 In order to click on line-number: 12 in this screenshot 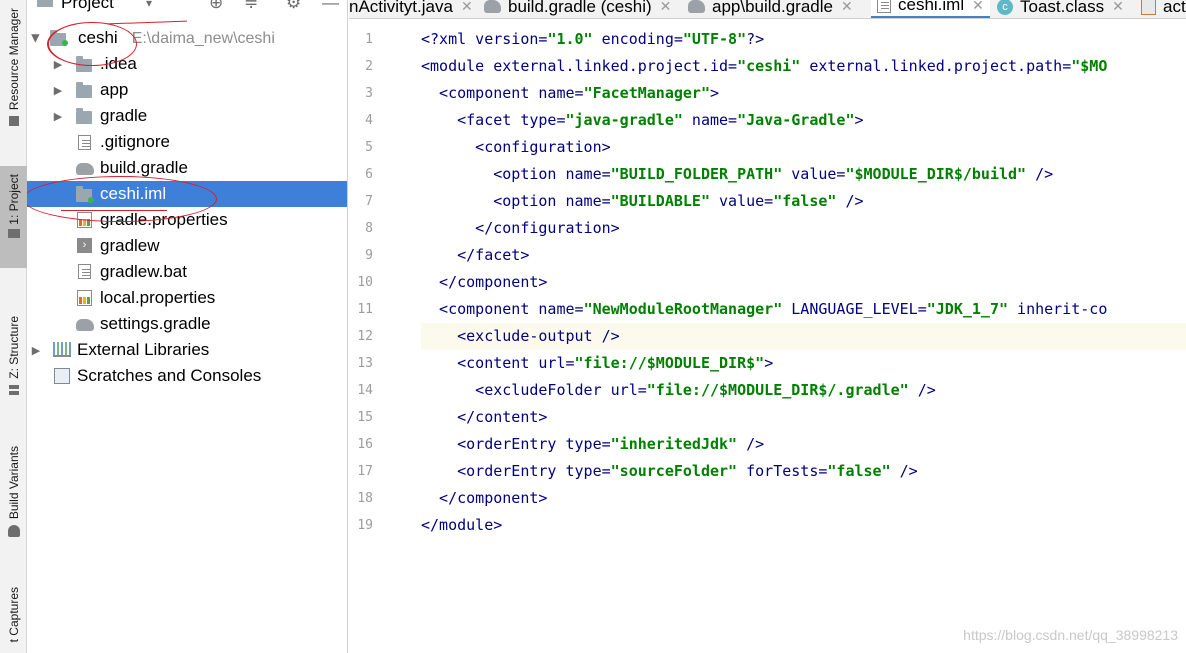, I will do `click(365, 336)`.